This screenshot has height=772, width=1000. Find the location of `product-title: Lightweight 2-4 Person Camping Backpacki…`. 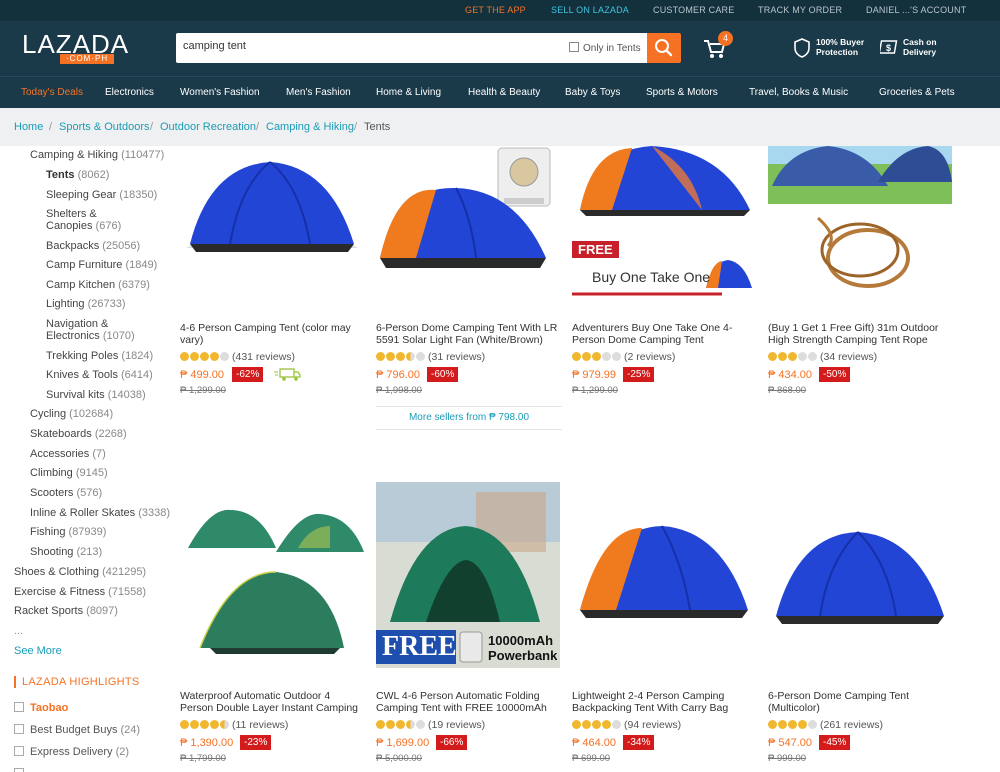

product-title: Lightweight 2-4 Person Camping Backpacki… is located at coordinates (664, 702).